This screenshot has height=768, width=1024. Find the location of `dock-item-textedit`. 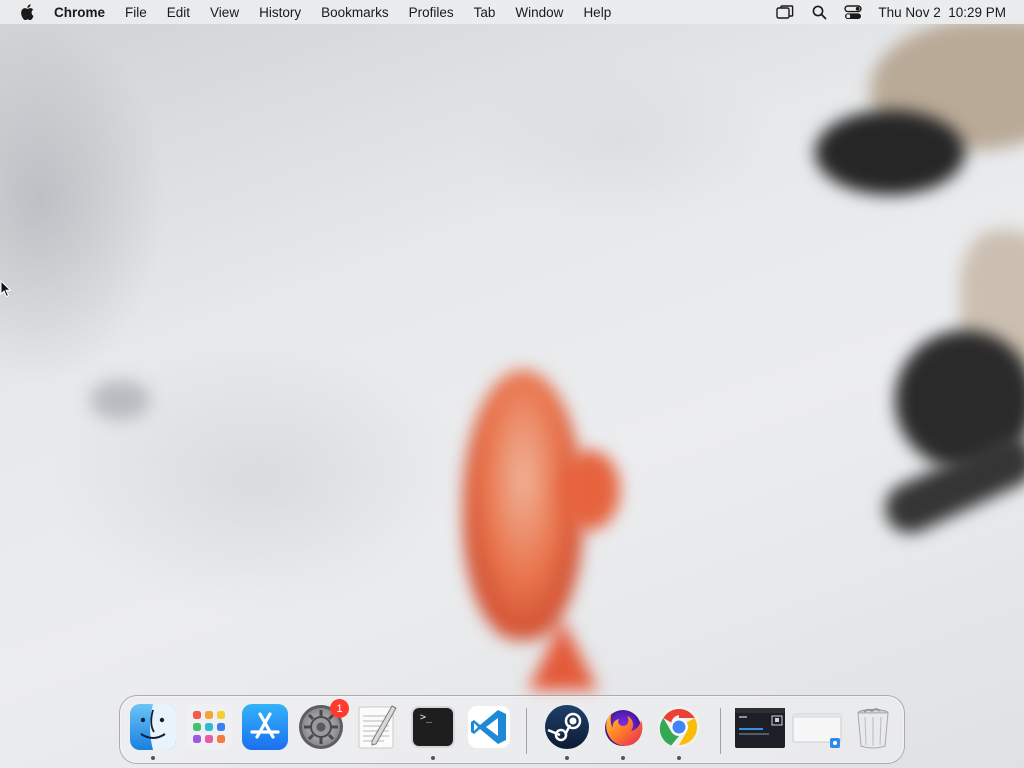

dock-item-textedit is located at coordinates (377, 727).